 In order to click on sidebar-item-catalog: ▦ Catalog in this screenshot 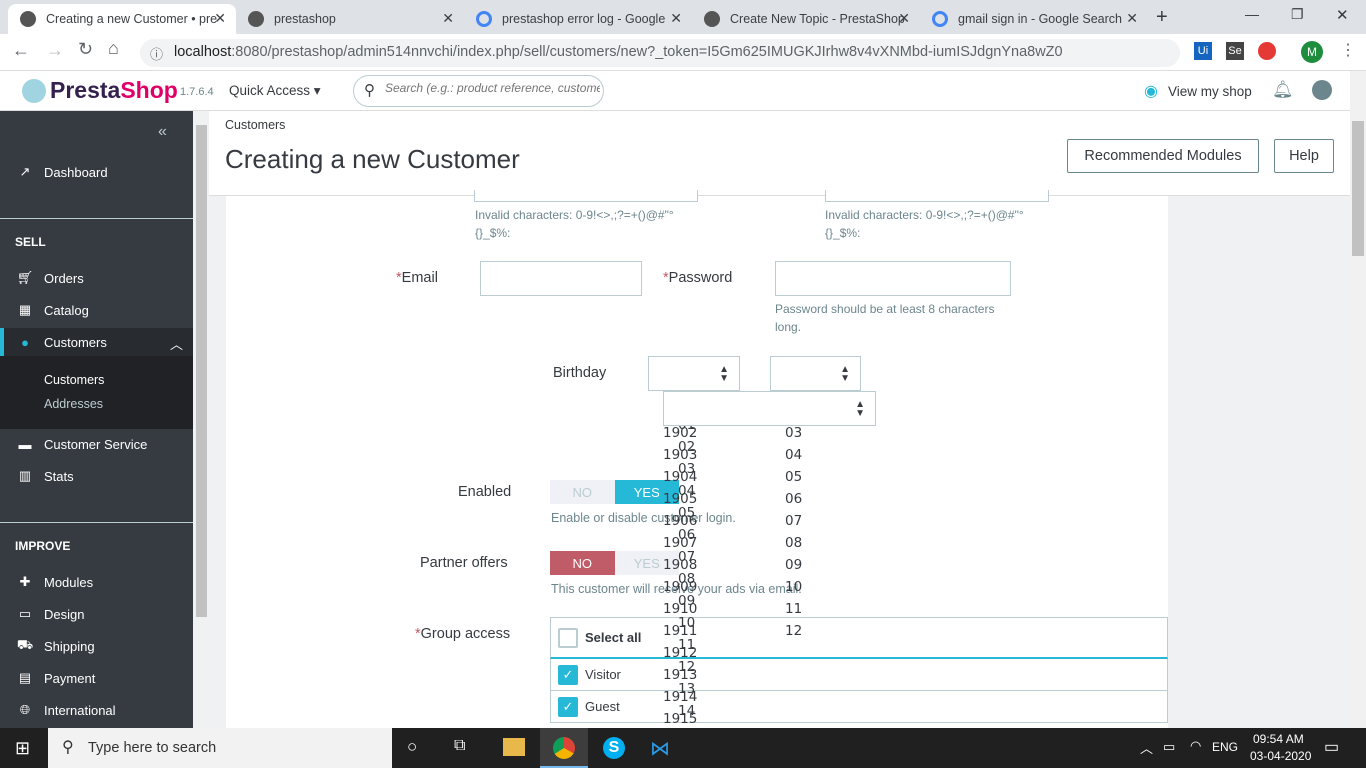, I will do `click(96, 310)`.